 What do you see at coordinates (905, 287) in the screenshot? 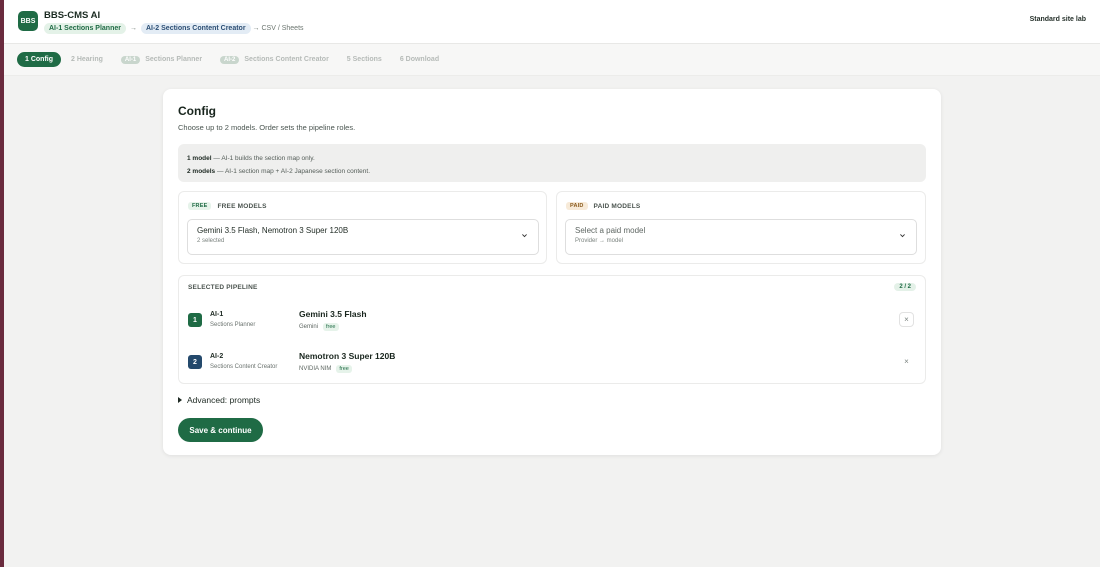
I see `pipeline-count-badge: 2 / 2` at bounding box center [905, 287].